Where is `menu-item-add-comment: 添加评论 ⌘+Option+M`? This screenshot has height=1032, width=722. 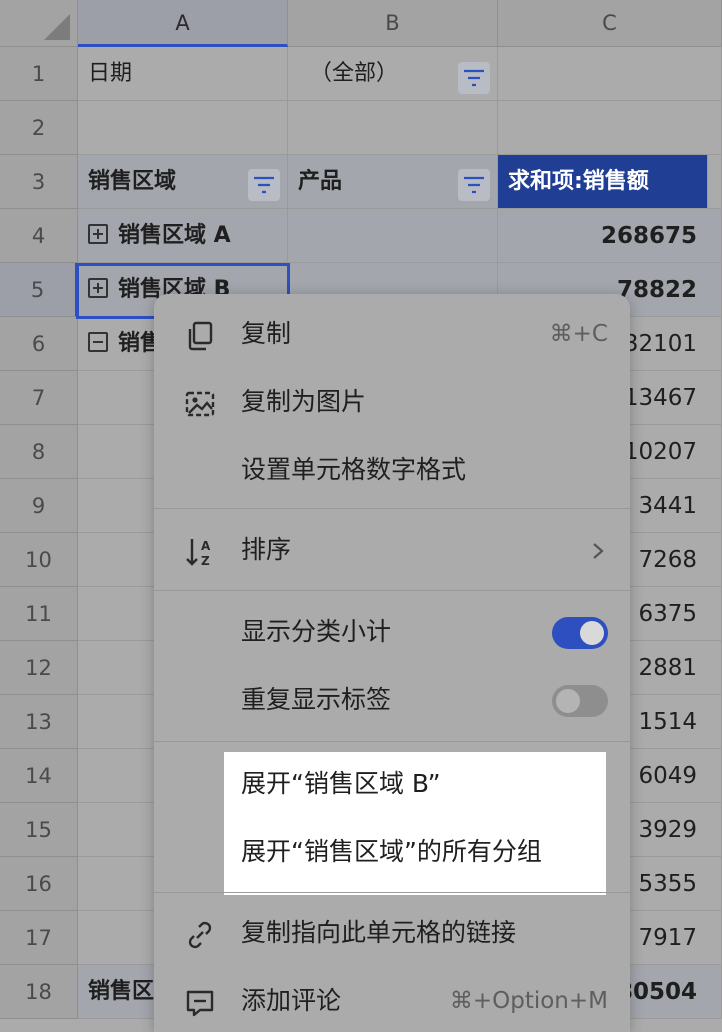 menu-item-add-comment: 添加评论 ⌘+Option+M is located at coordinates (392, 999).